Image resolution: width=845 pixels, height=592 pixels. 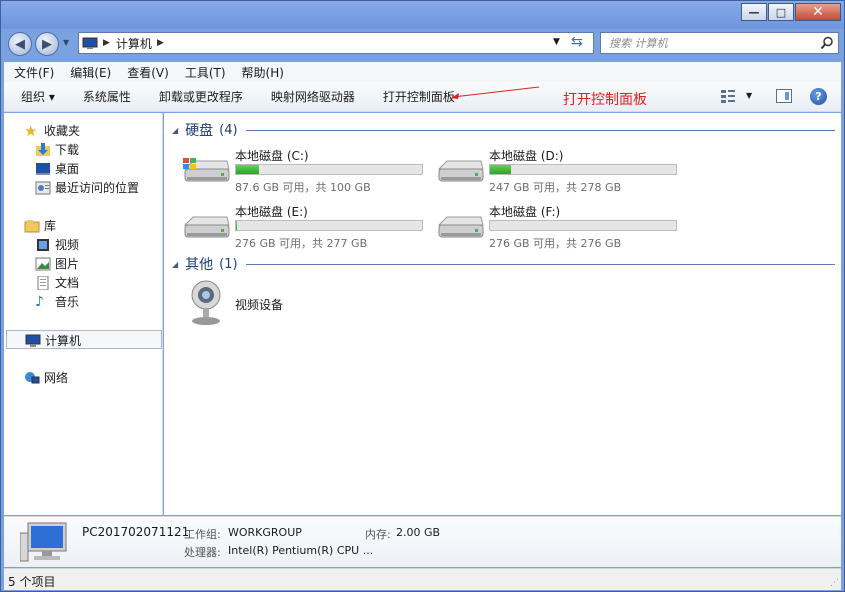 What do you see at coordinates (728, 96) in the screenshot?
I see `change-view-icon` at bounding box center [728, 96].